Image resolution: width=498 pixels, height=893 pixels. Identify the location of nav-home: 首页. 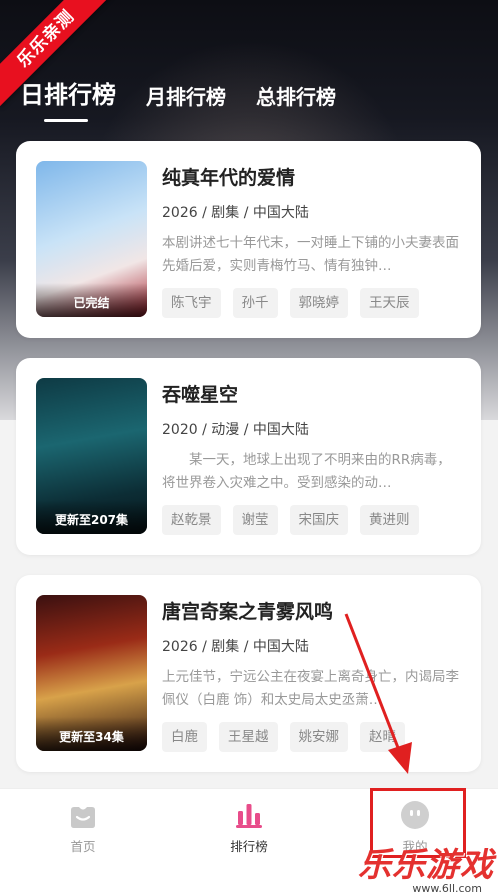
(83, 841).